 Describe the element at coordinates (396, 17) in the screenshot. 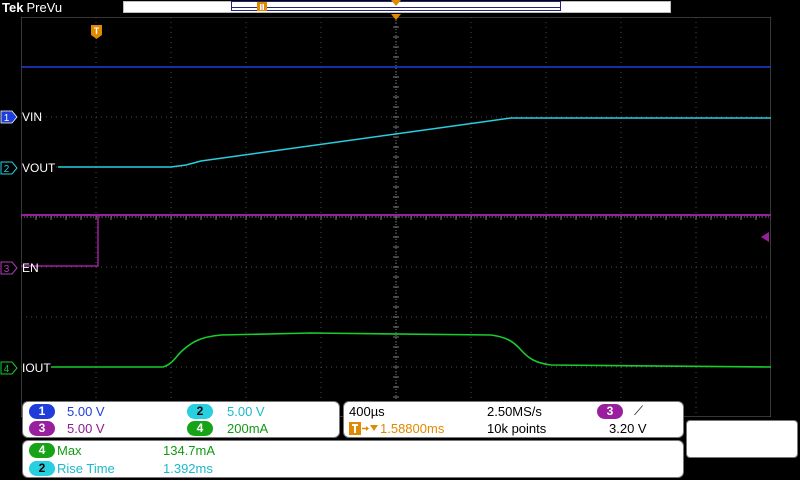

I see `trigger-position-icon` at that location.